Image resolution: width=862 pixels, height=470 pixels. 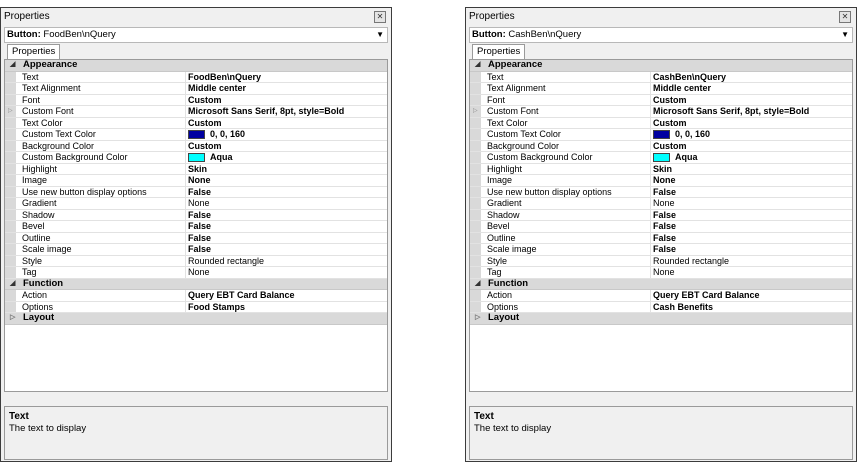 I want to click on property-value: Middle center, so click(x=751, y=88).